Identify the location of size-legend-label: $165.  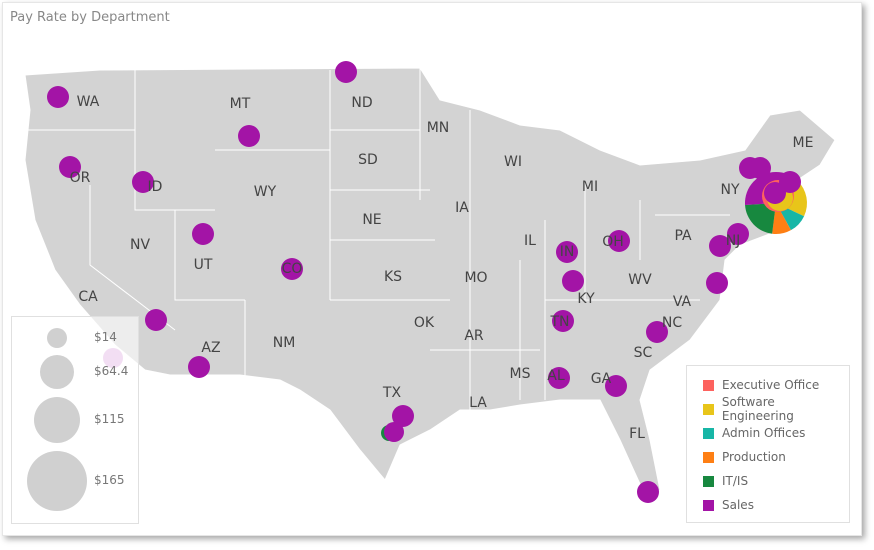
(109, 480).